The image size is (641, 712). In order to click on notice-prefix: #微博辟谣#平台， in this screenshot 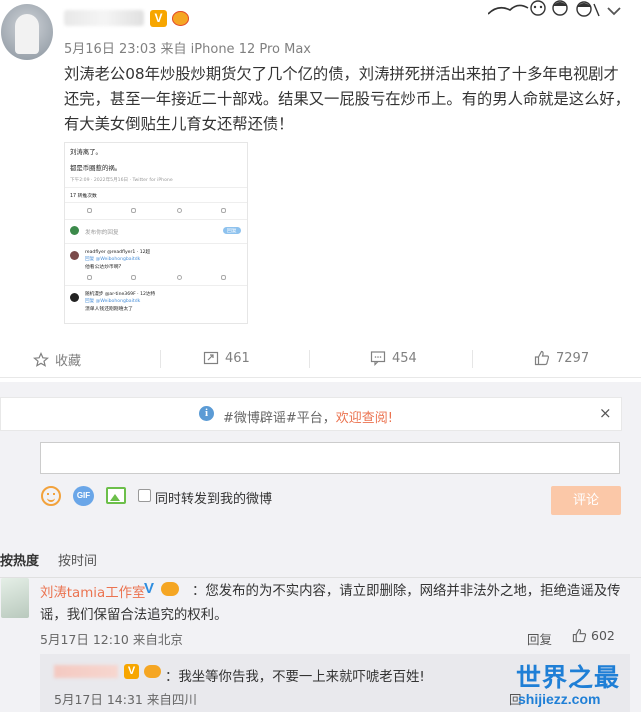, I will do `click(279, 418)`.